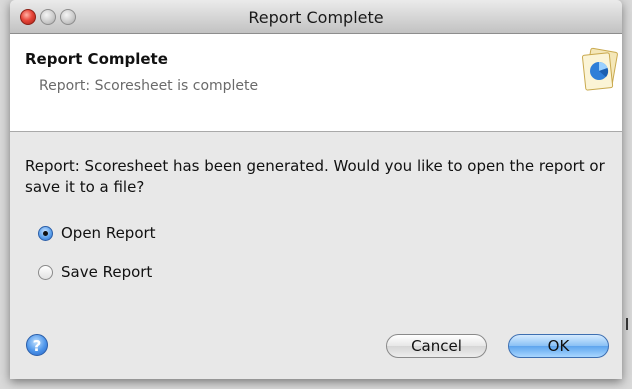  Describe the element at coordinates (45, 272) in the screenshot. I see `radio-unselected-icon` at that location.